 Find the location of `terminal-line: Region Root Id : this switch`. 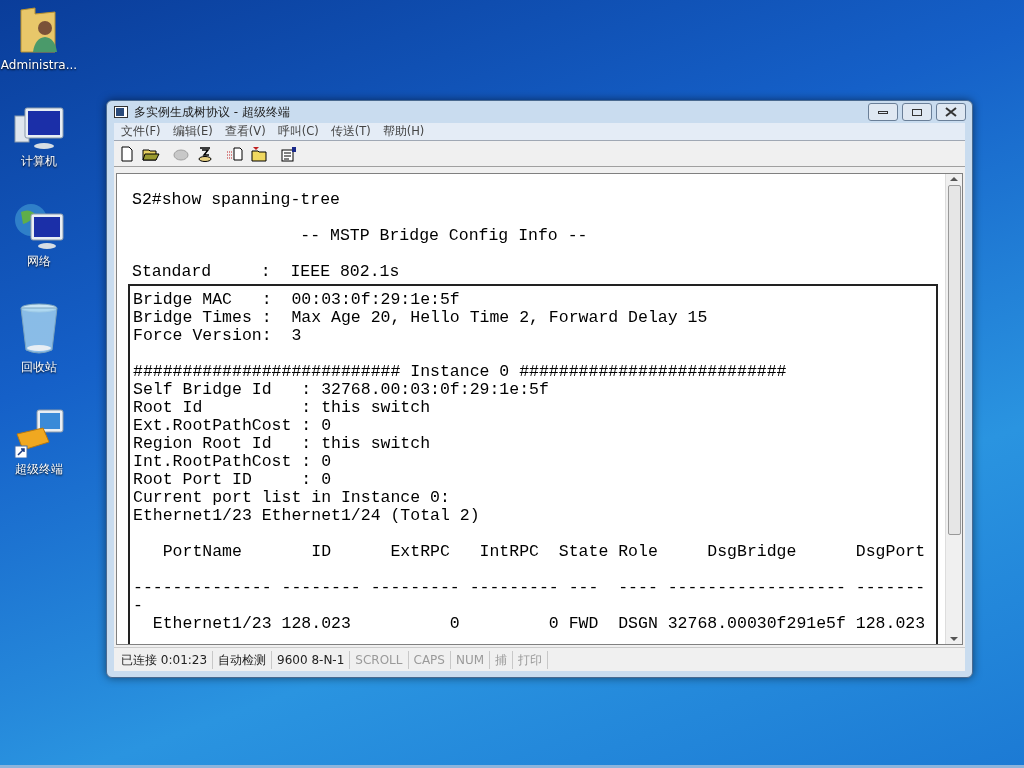

terminal-line: Region Root Id : this switch is located at coordinates (282, 444).